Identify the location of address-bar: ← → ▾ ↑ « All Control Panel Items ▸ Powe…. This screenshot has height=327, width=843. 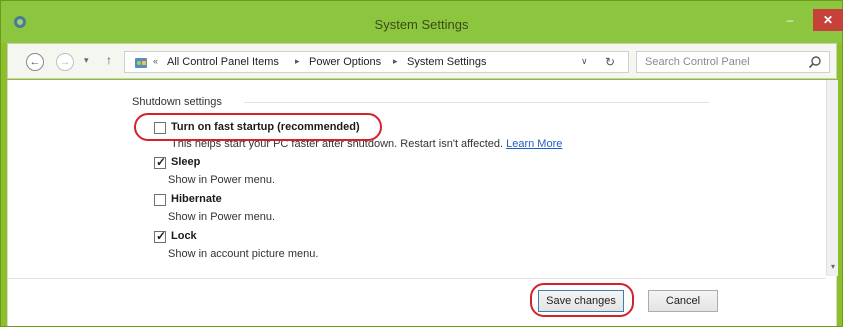
(422, 61).